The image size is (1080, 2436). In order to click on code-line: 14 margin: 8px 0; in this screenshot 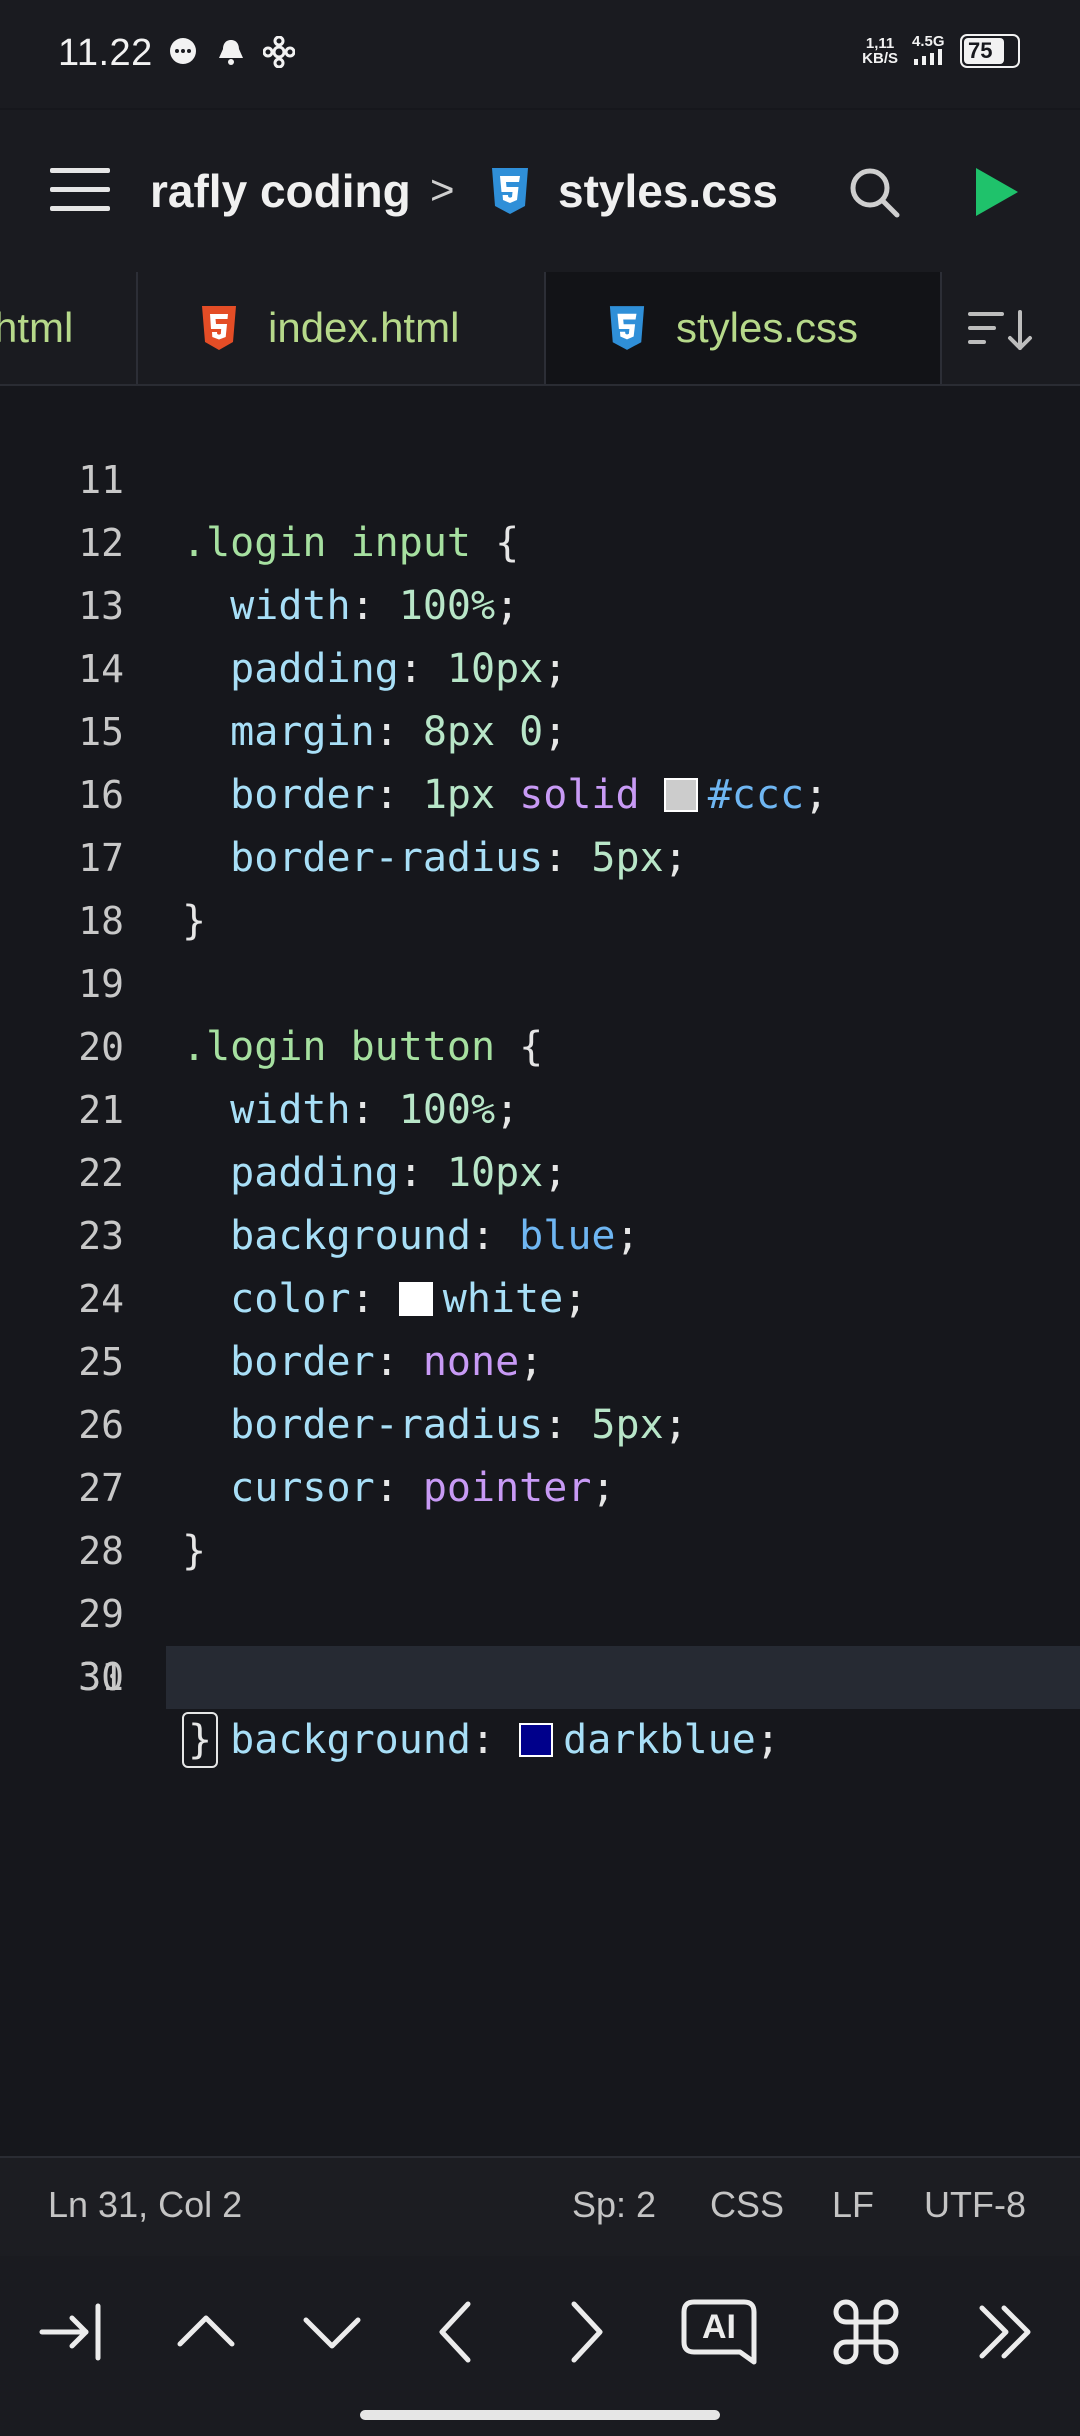, I will do `click(540, 665)`.